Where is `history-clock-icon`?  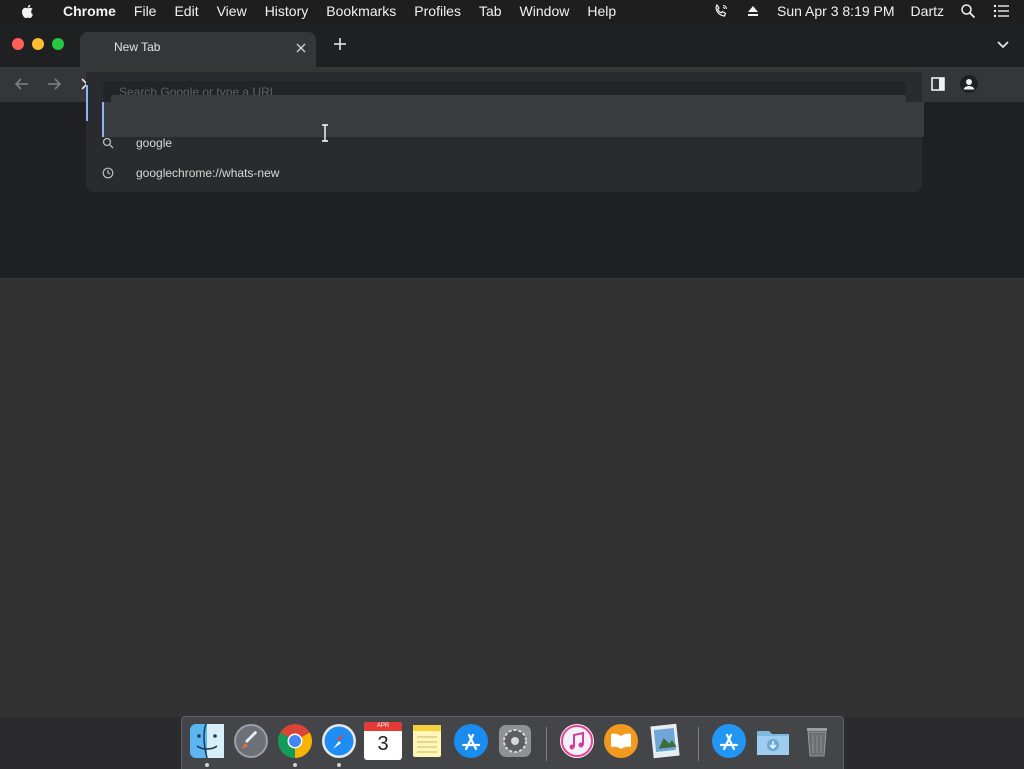
history-clock-icon is located at coordinates (108, 173).